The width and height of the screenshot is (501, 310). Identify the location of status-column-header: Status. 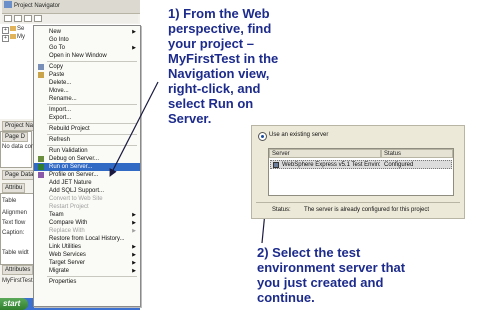
(417, 153).